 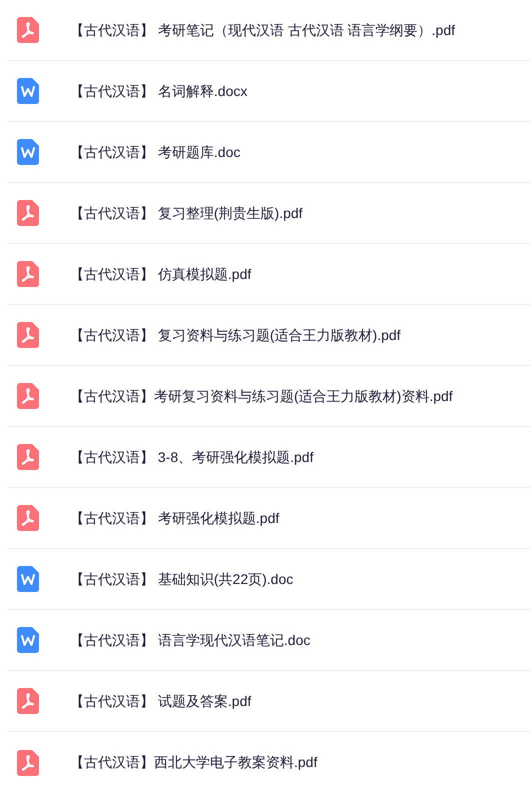 What do you see at coordinates (235, 335) in the screenshot?
I see `file-name: 【古代汉语】 复习资料与练习题(适合王力版教材).pdf` at bounding box center [235, 335].